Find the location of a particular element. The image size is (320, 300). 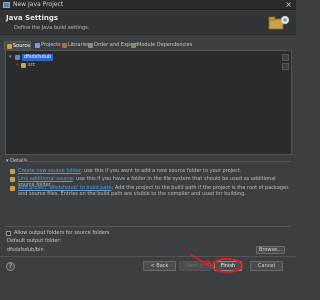

page-title: Java Settings is located at coordinates (32, 18).